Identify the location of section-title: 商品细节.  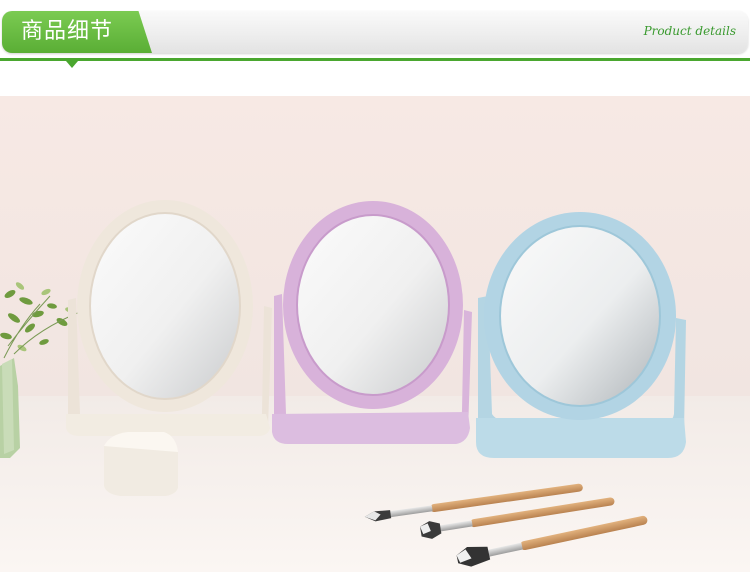
(67, 31).